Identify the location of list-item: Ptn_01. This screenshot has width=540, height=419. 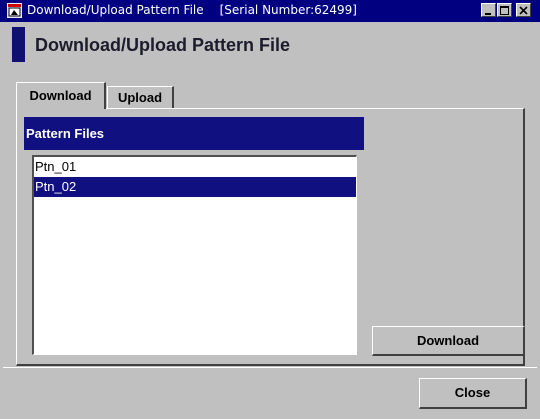
(195, 167).